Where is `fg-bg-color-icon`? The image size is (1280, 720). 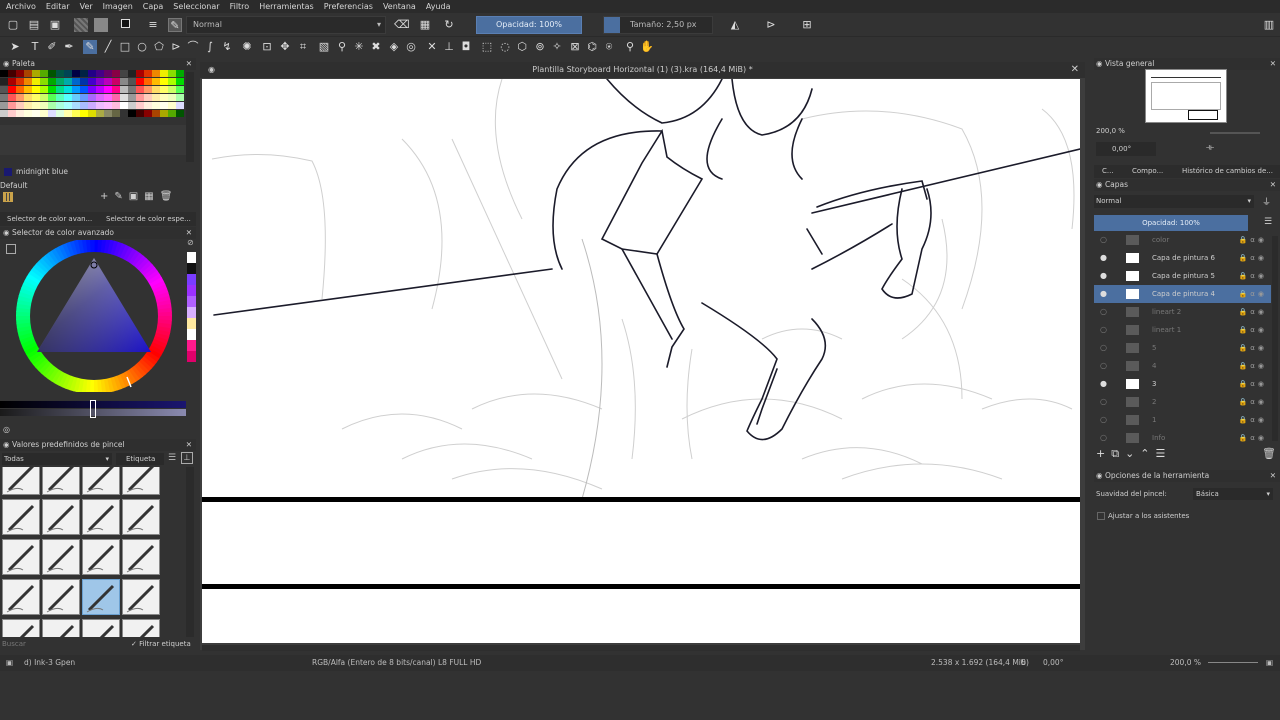 fg-bg-color-icon is located at coordinates (125, 25).